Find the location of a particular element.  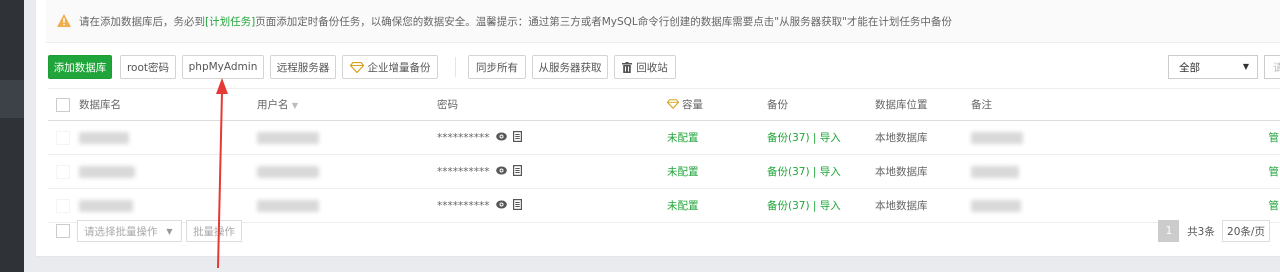

annotation-arrow is located at coordinates (222, 173).